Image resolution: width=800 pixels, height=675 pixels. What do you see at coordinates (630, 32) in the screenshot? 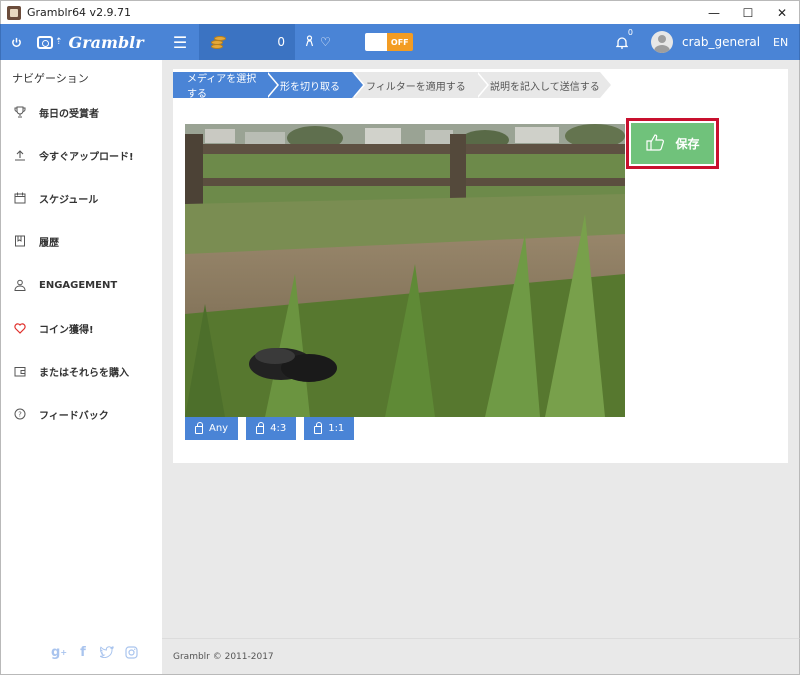
I see `notification-count: 0` at bounding box center [630, 32].